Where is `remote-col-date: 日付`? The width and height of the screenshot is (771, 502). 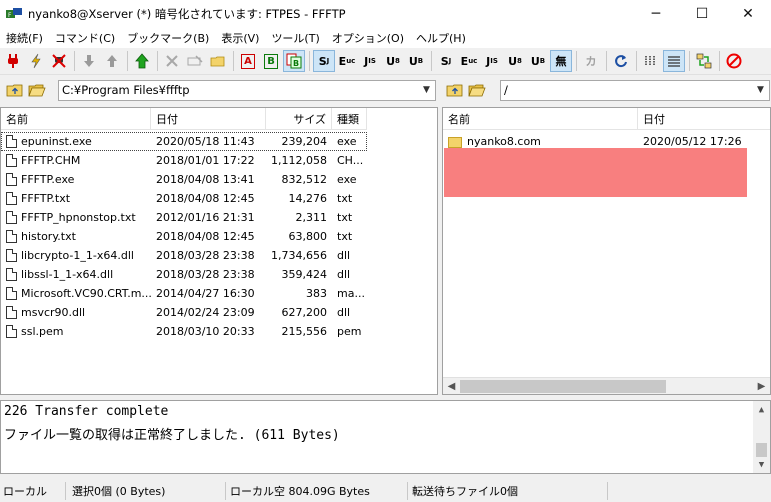 remote-col-date: 日付 is located at coordinates (704, 119).